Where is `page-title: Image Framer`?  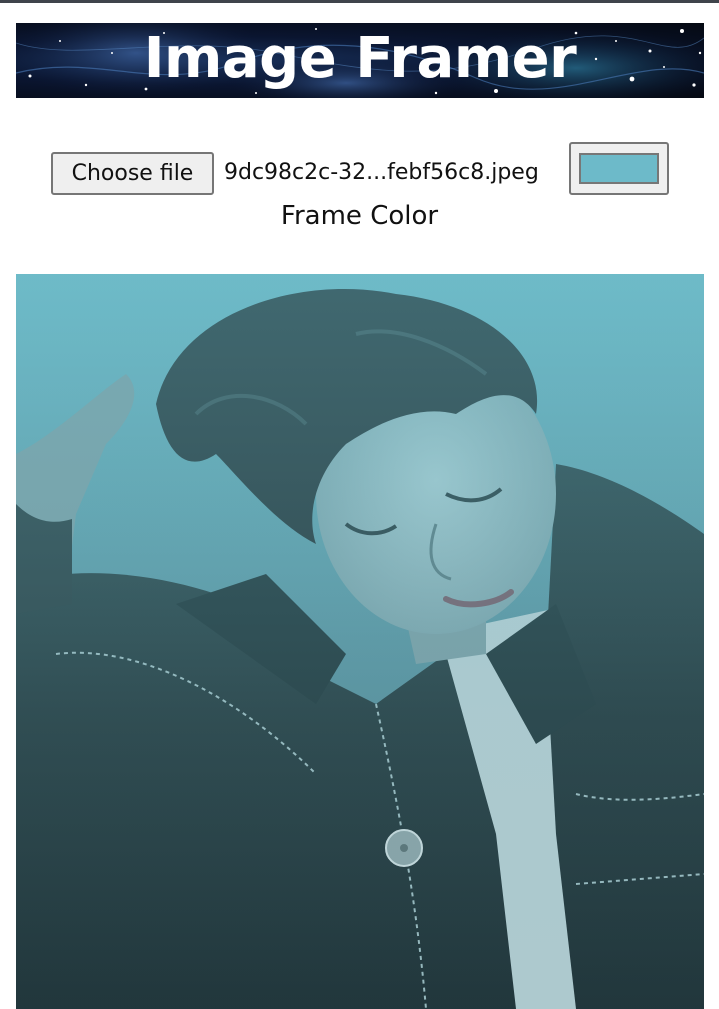
page-title: Image Framer is located at coordinates (360, 58).